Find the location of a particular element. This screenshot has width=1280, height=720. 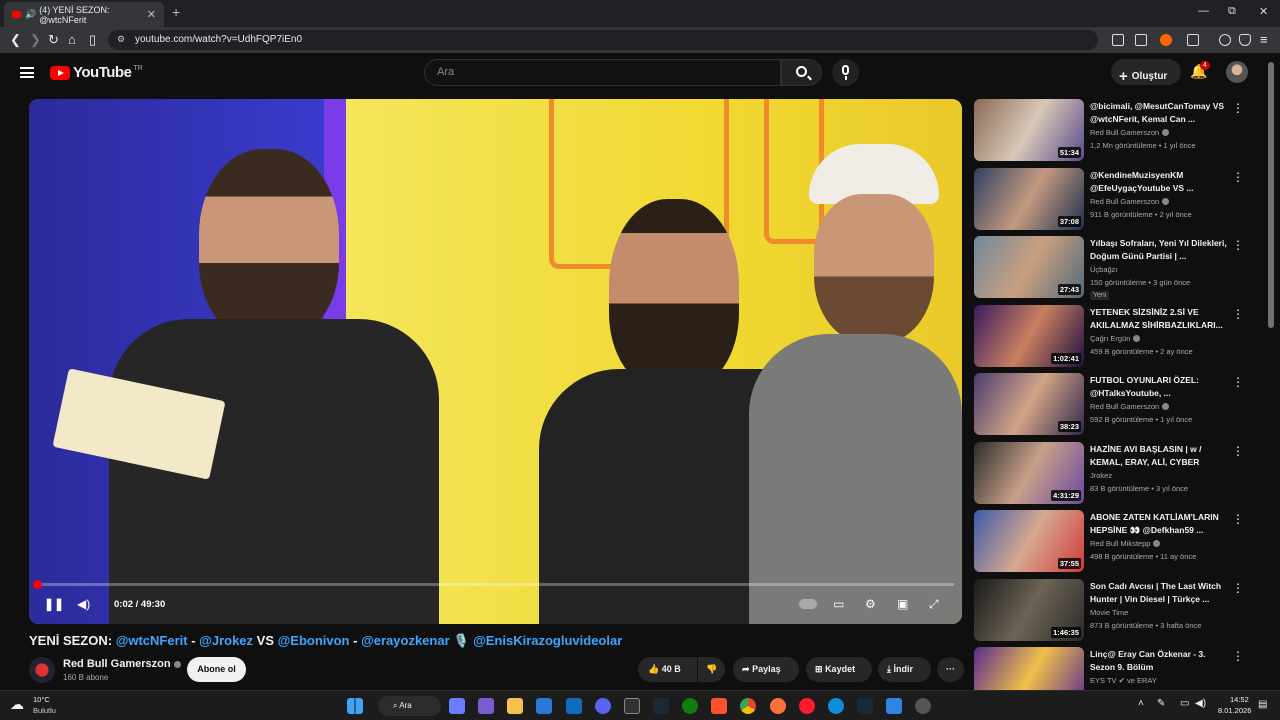

user-avatar is located at coordinates (1237, 72).